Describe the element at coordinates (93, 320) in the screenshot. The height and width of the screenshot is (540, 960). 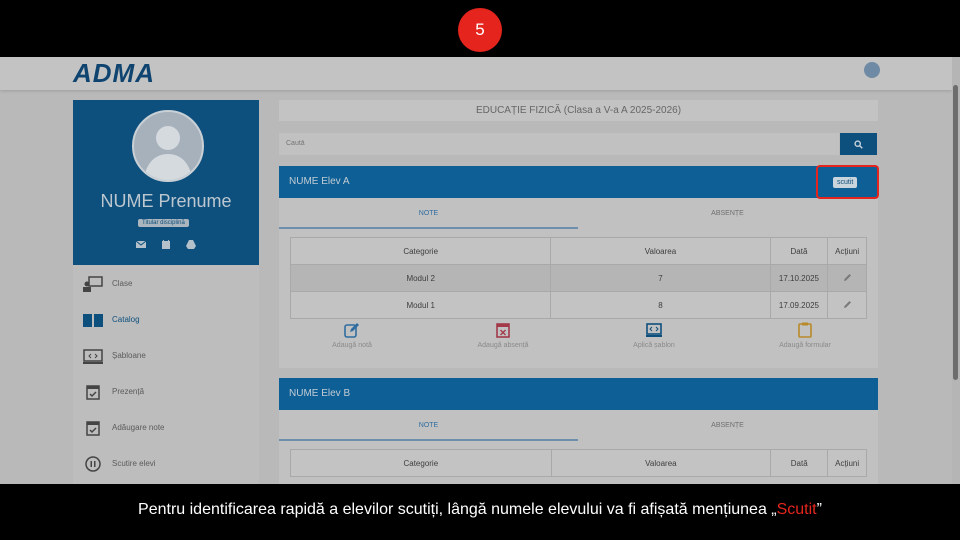
I see `open-book-icon` at that location.